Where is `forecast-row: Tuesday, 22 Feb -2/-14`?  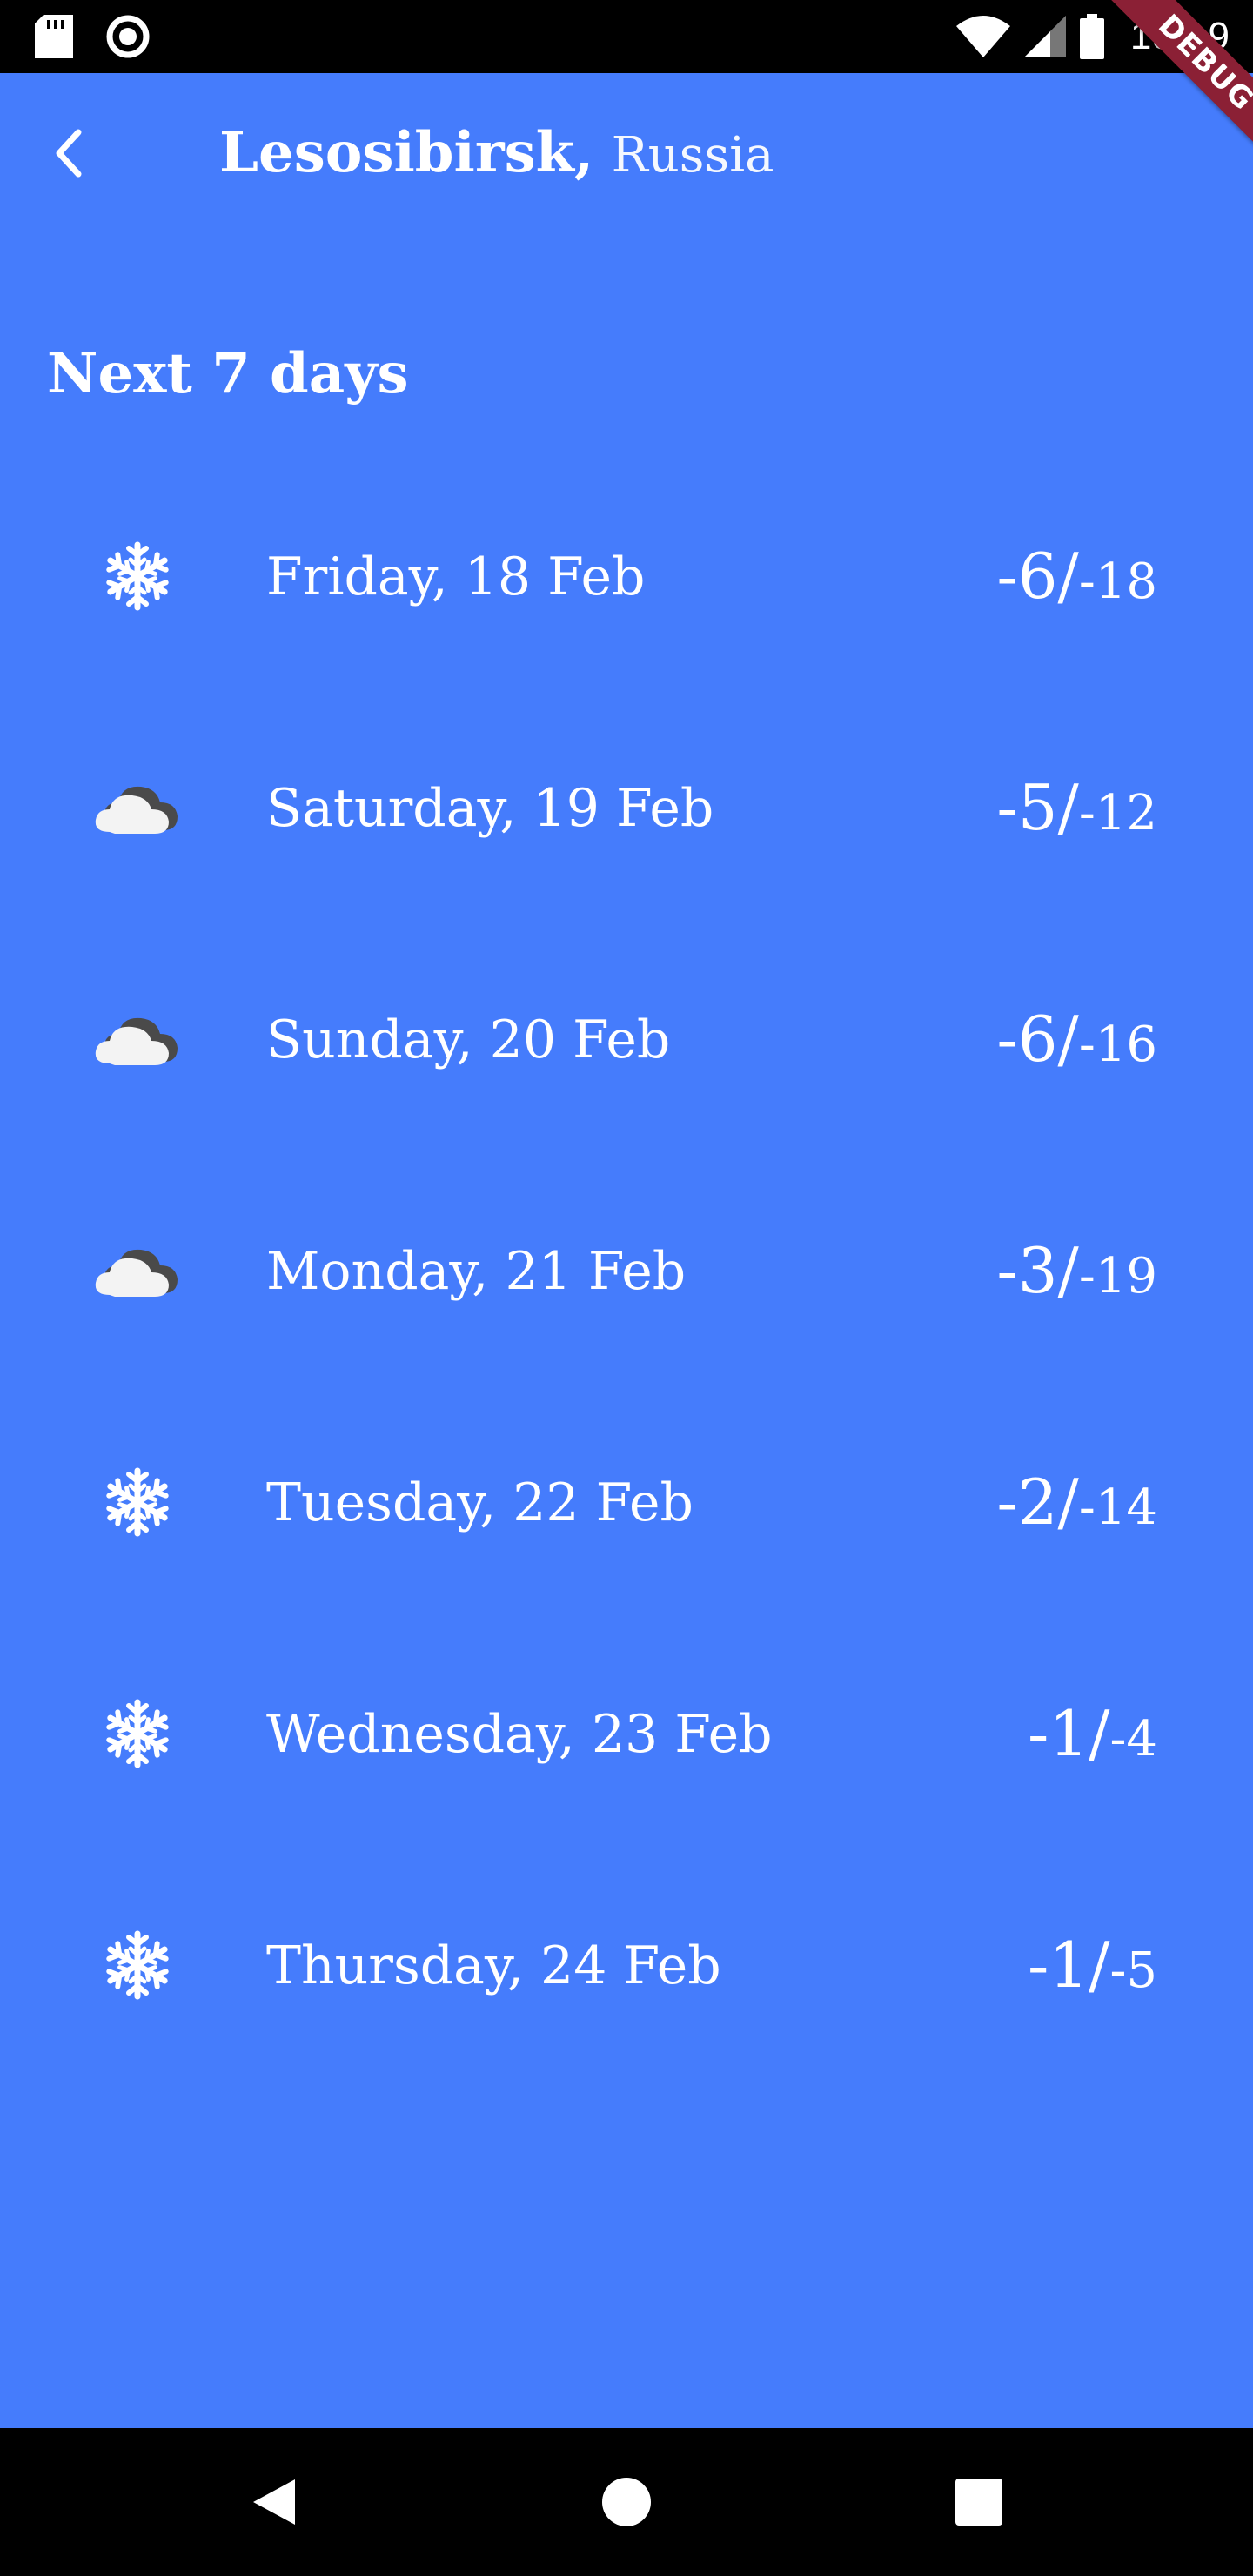 forecast-row: Tuesday, 22 Feb -2/-14 is located at coordinates (626, 1557).